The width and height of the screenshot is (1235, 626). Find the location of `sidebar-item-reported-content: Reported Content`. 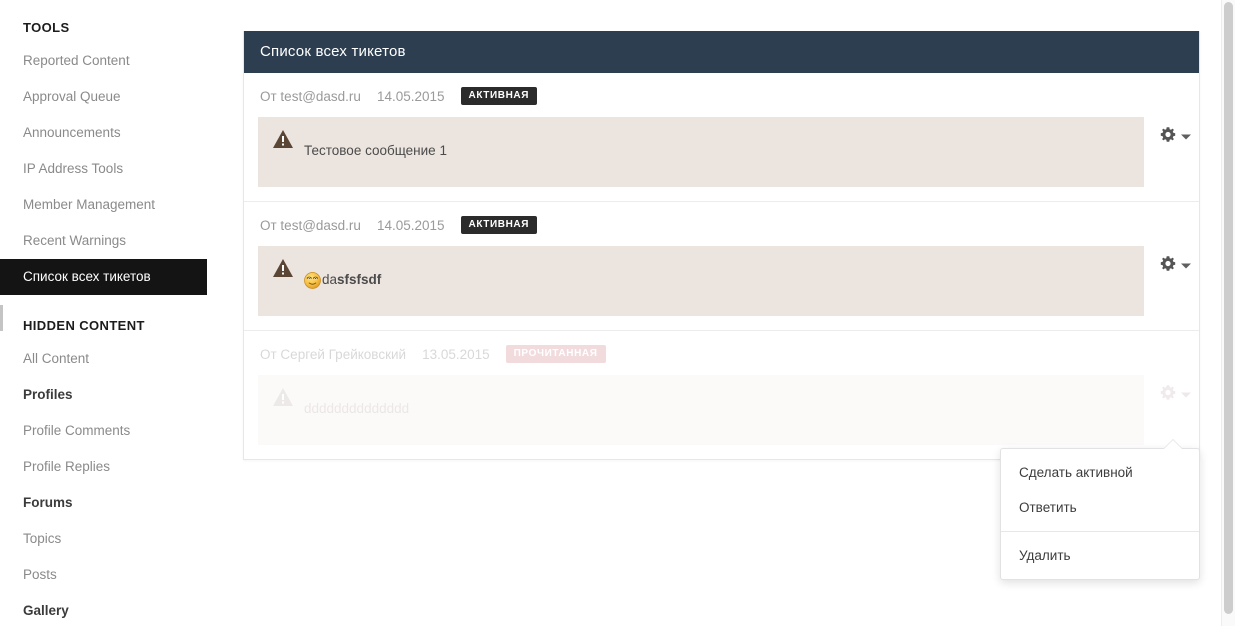

sidebar-item-reported-content: Reported Content is located at coordinates (114, 61).